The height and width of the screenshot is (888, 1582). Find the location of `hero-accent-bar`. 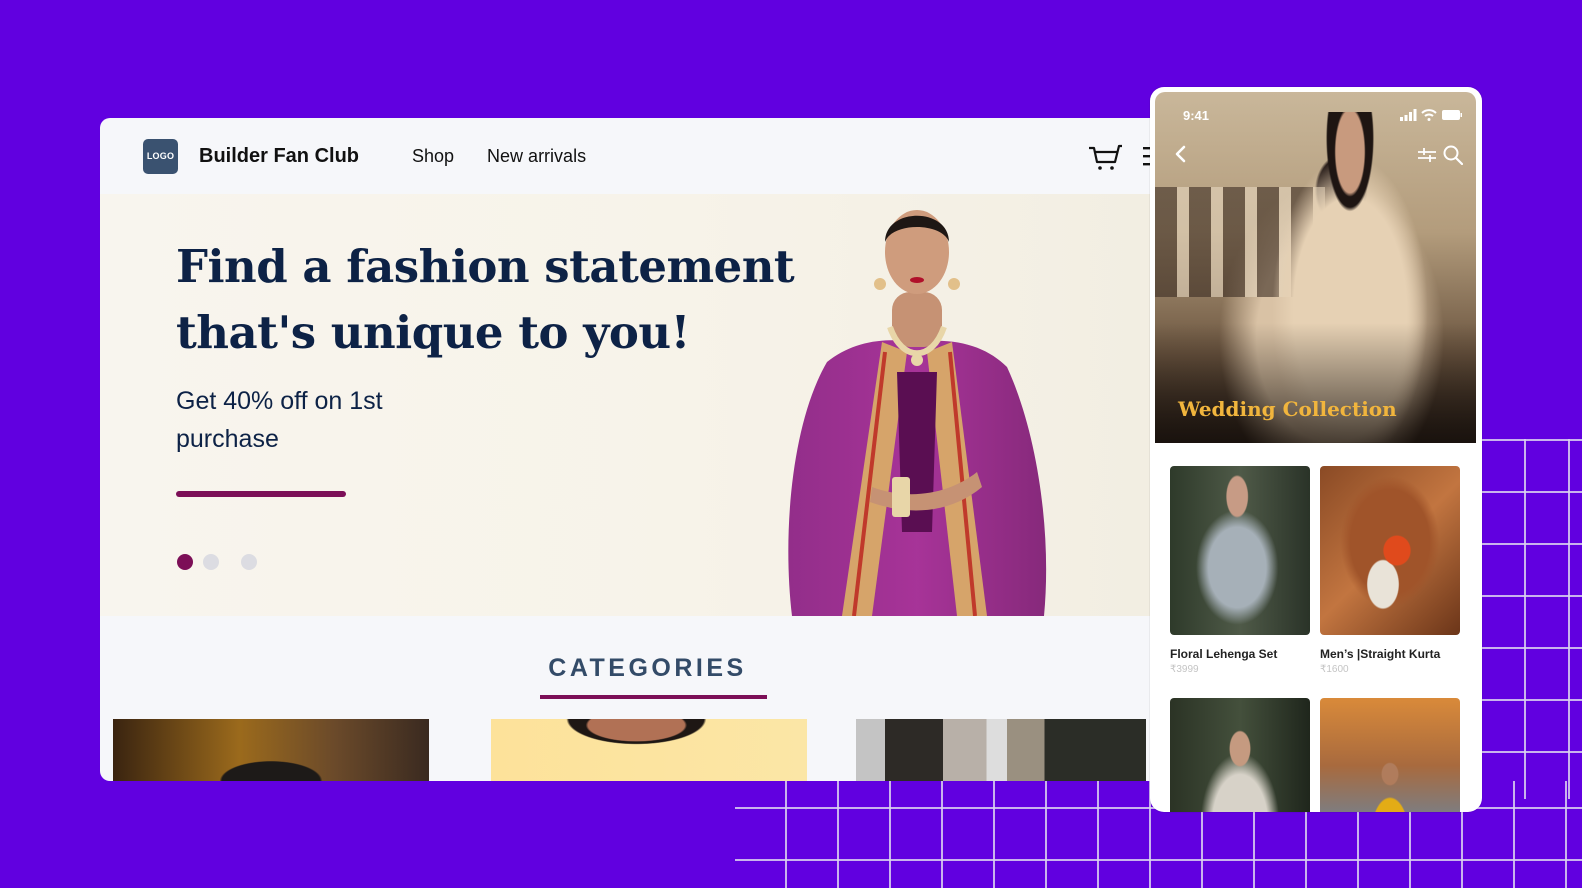

hero-accent-bar is located at coordinates (261, 494).